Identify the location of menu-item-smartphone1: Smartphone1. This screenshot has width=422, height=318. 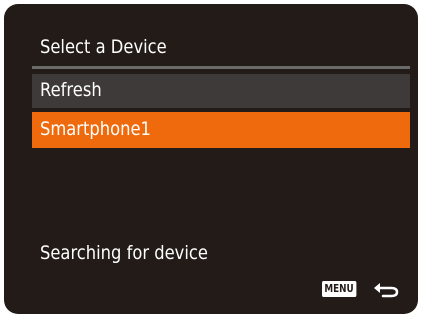
(221, 130).